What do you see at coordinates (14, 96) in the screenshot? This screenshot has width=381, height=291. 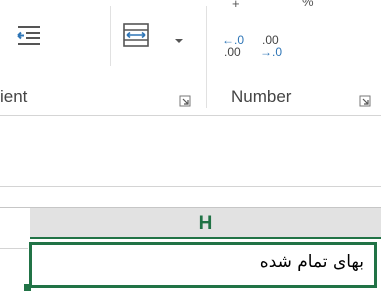 I see `alignment-group-label: ient` at bounding box center [14, 96].